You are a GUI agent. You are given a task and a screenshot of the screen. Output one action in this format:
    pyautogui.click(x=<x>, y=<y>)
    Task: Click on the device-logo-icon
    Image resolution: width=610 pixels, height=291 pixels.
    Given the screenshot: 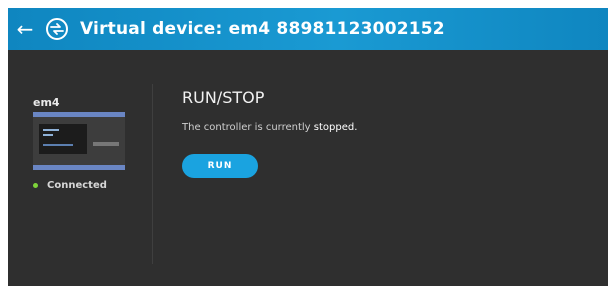 What is the action you would take?
    pyautogui.click(x=57, y=29)
    